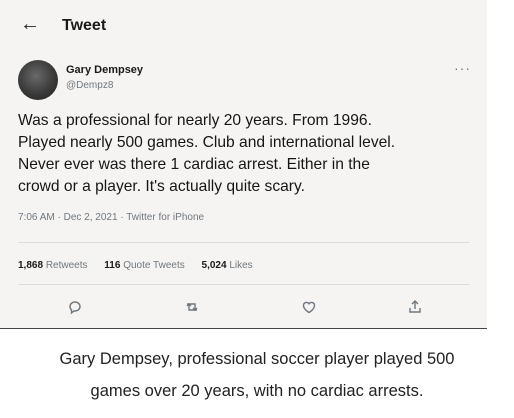  What do you see at coordinates (90, 217) in the screenshot?
I see `tweet-date: Dec 2, 2021` at bounding box center [90, 217].